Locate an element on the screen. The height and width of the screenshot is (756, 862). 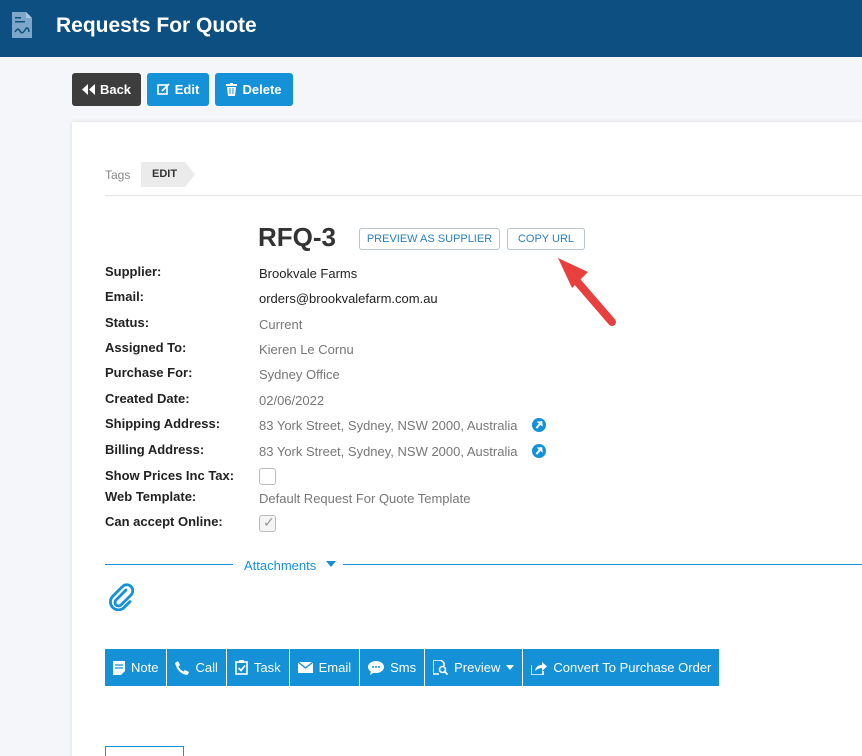
convert-label: Convert To Purchase Order is located at coordinates (632, 667).